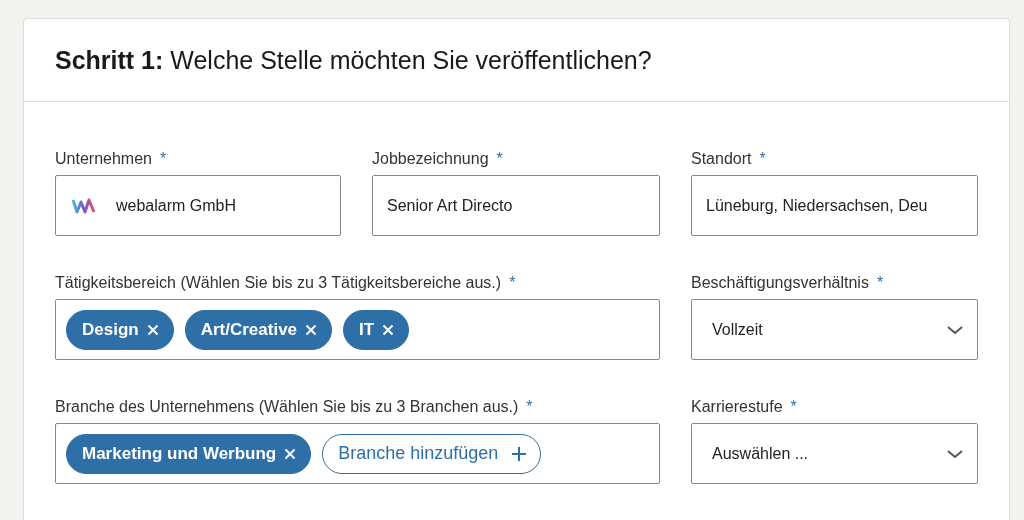 The height and width of the screenshot is (520, 1024). Describe the element at coordinates (432, 453) in the screenshot. I see `add-industry-button: Branche hinzufügen` at that location.